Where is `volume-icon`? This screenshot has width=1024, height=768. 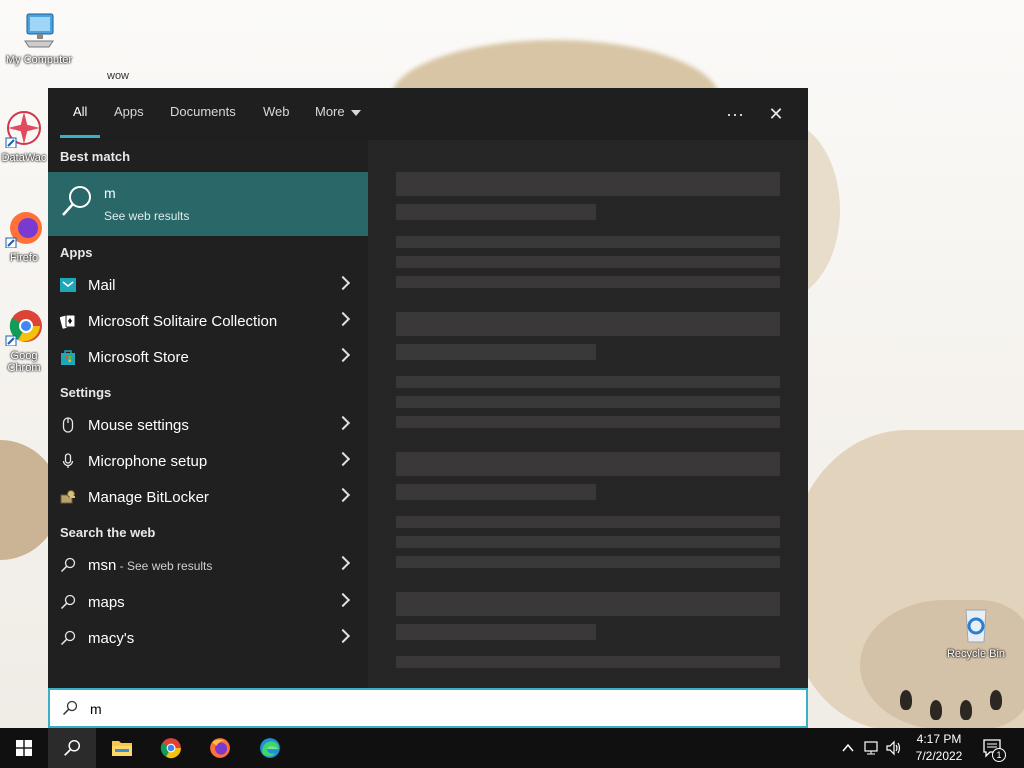 volume-icon is located at coordinates (894, 748).